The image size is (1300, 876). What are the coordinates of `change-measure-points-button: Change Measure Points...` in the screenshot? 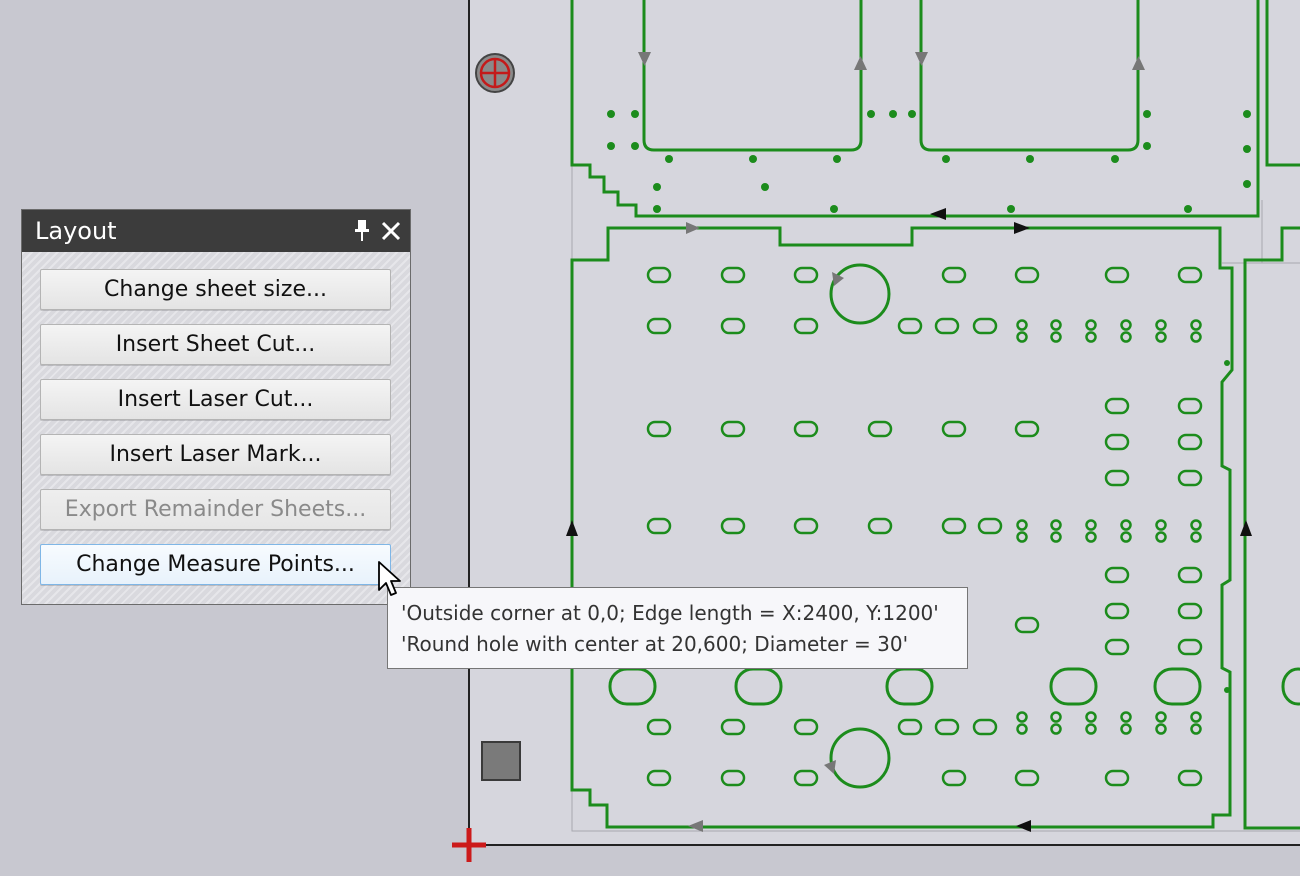 It's located at (215, 564).